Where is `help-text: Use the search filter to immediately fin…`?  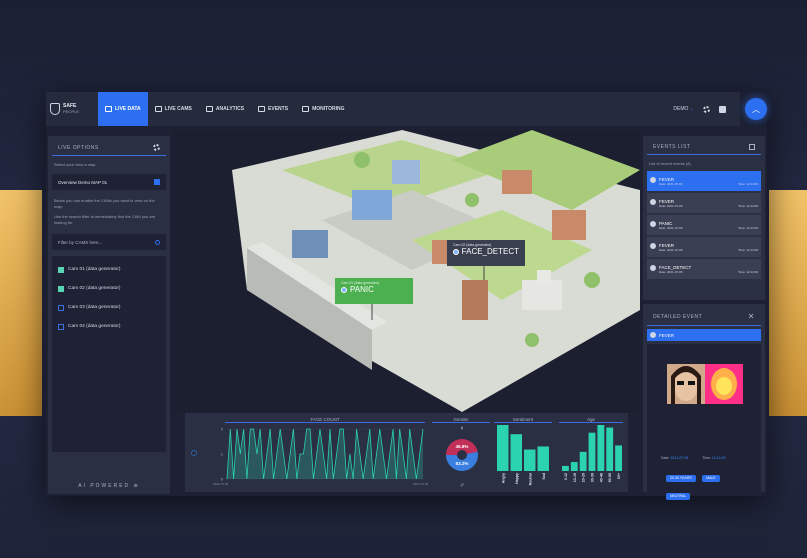 help-text: Use the search filter to immediately fin… is located at coordinates (105, 219).